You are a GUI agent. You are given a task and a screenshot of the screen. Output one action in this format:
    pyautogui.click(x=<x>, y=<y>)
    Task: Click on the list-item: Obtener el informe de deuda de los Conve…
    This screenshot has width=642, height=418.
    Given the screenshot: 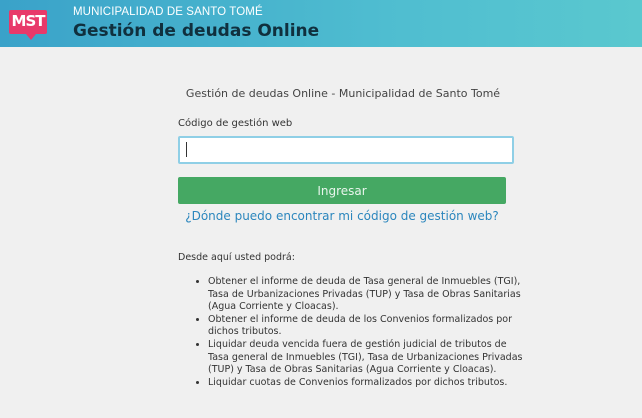 What is the action you would take?
    pyautogui.click(x=367, y=326)
    